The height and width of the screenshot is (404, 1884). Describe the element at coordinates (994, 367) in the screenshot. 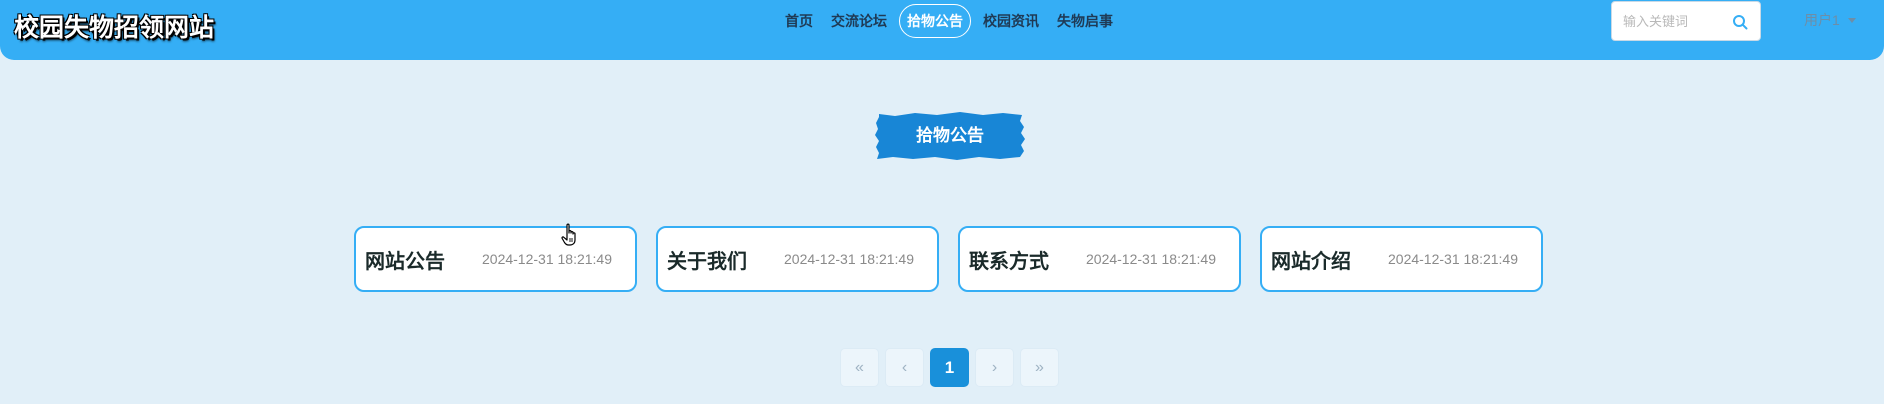

I see `next-page-button: ›` at that location.